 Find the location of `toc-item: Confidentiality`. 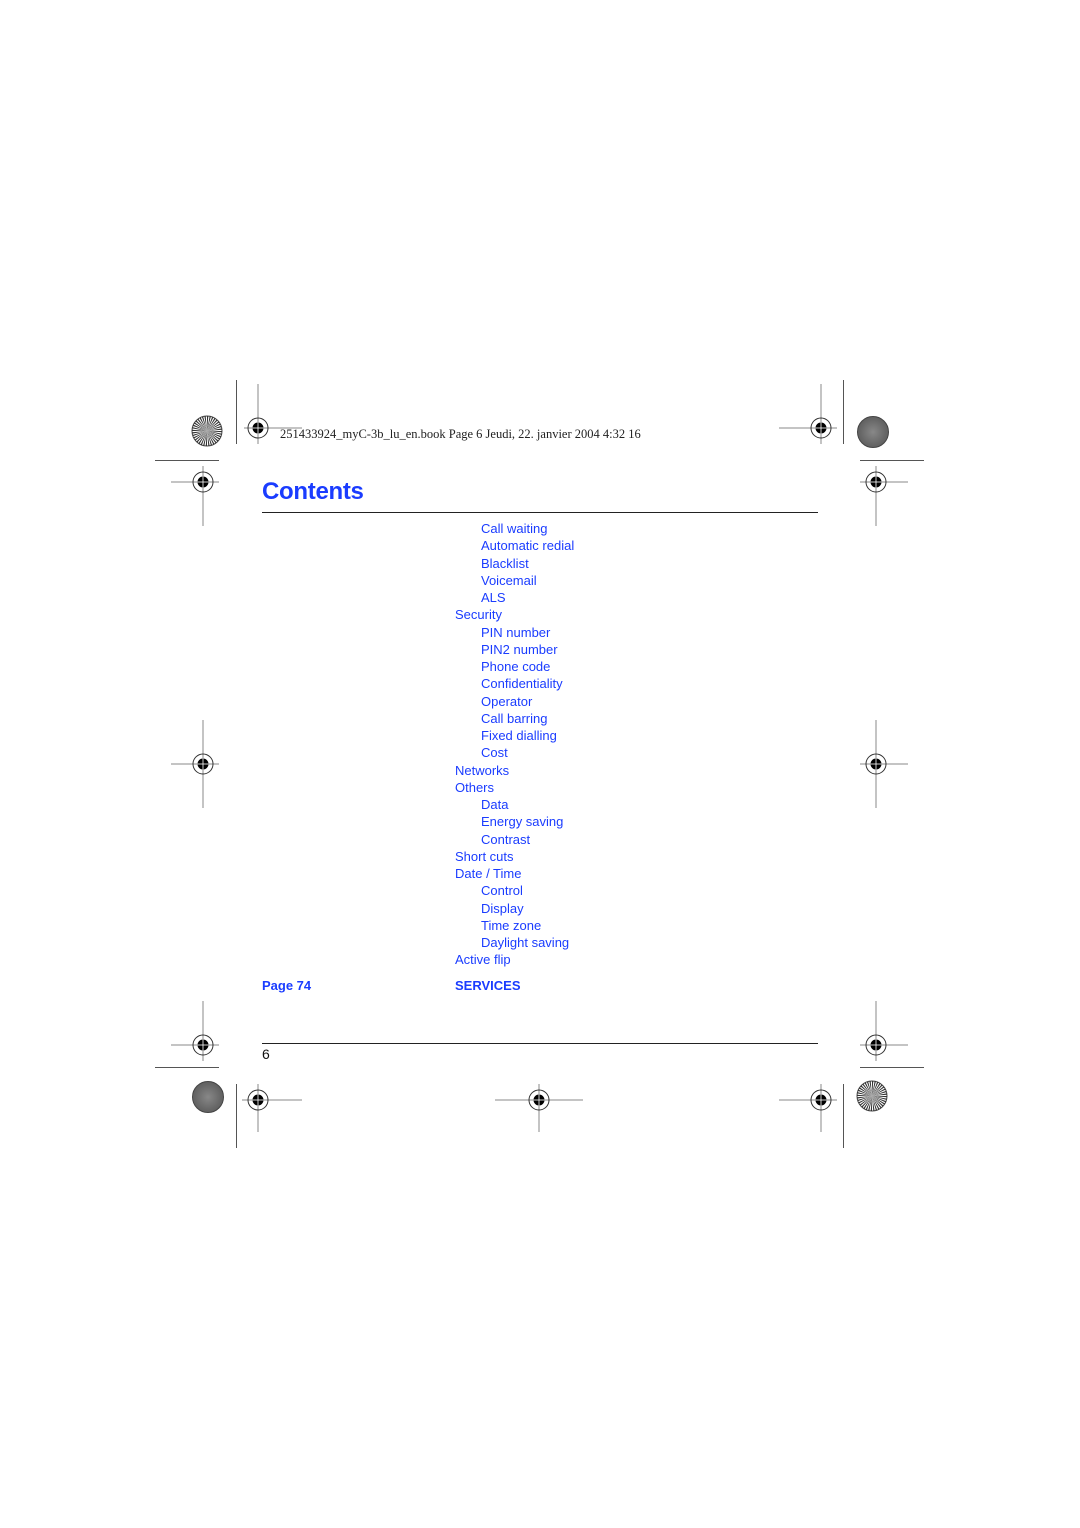

toc-item: Confidentiality is located at coordinates (514, 683).